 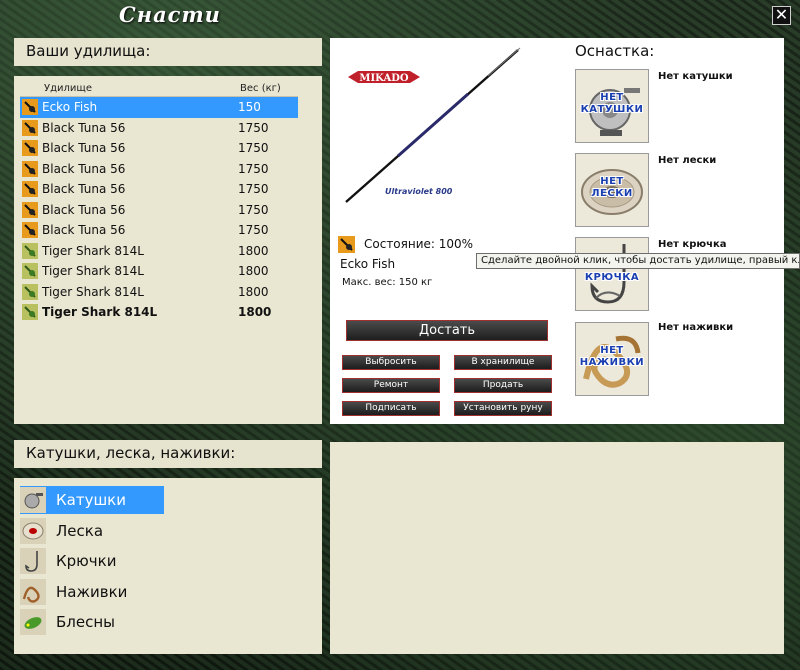 I want to click on category-item-hook: Крючки, so click(x=92, y=561).